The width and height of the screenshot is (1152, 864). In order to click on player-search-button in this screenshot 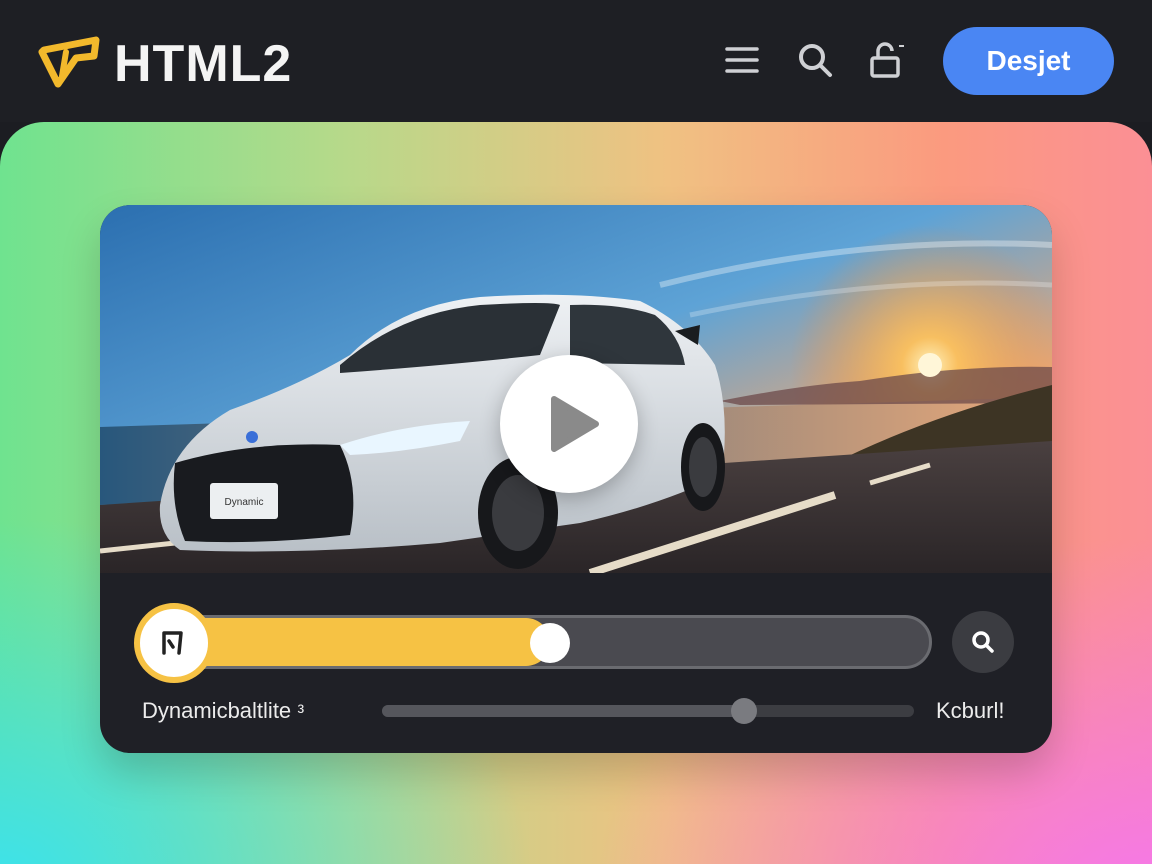, I will do `click(983, 642)`.